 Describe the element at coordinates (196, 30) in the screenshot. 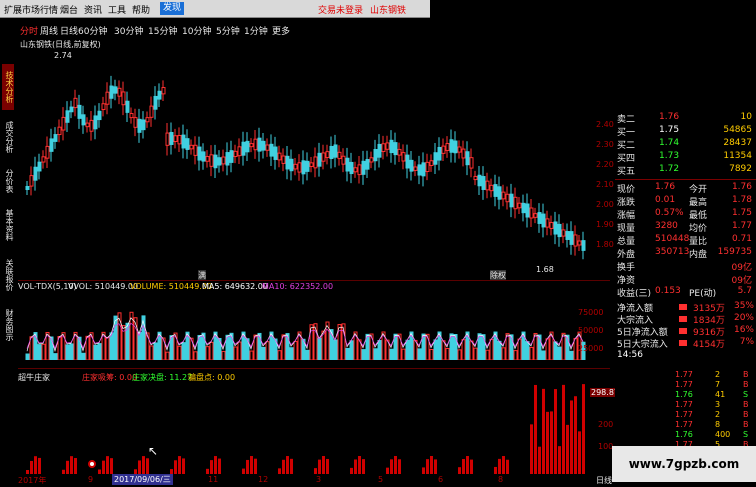

I see `period-10min: 10分钟` at that location.